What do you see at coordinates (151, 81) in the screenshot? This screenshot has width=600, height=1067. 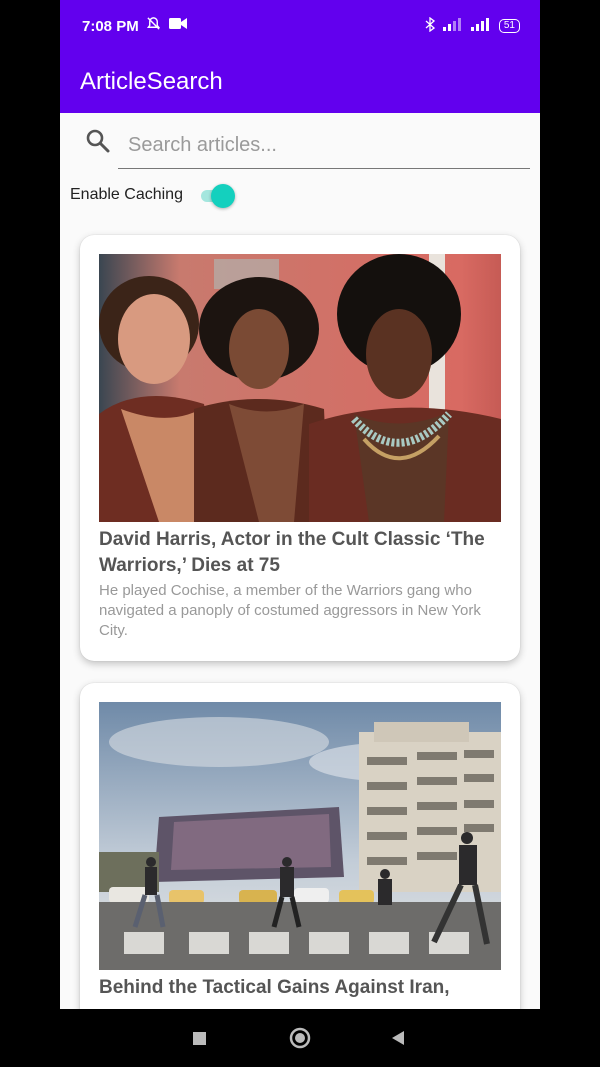 I see `app-title: ArticleSearch` at bounding box center [151, 81].